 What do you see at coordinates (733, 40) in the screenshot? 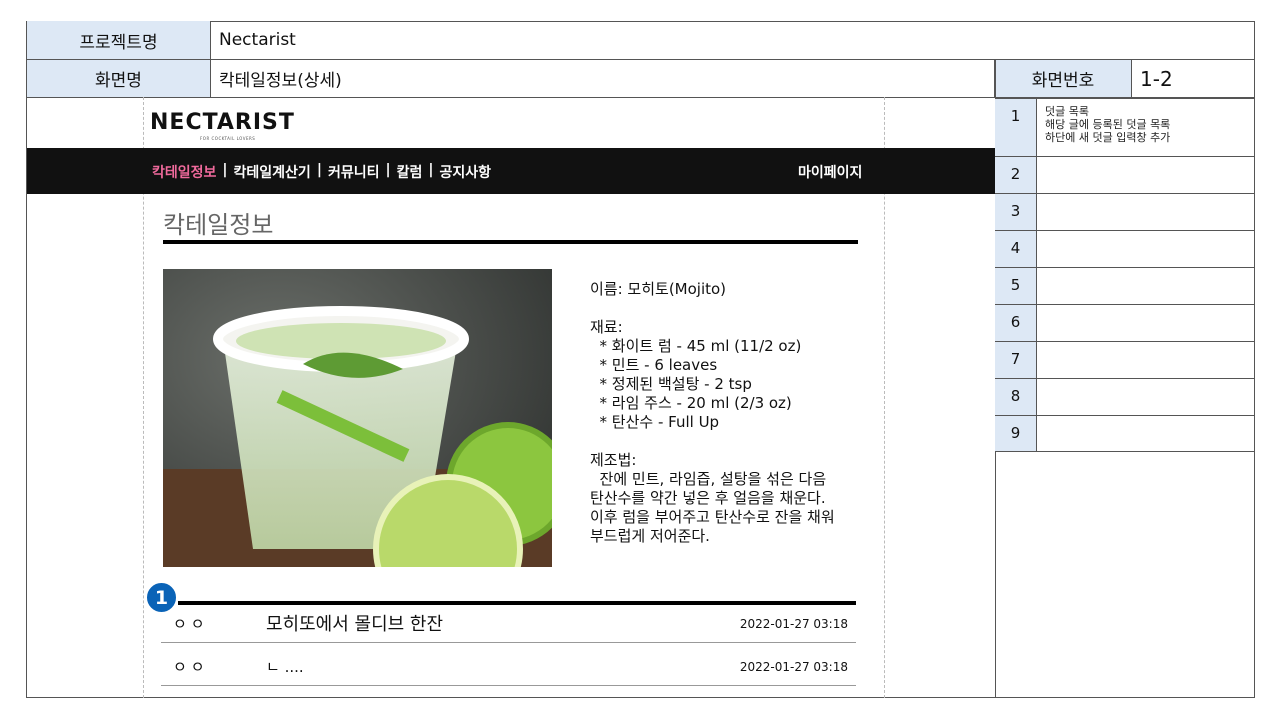
I see `project-value: Nectarist` at bounding box center [733, 40].